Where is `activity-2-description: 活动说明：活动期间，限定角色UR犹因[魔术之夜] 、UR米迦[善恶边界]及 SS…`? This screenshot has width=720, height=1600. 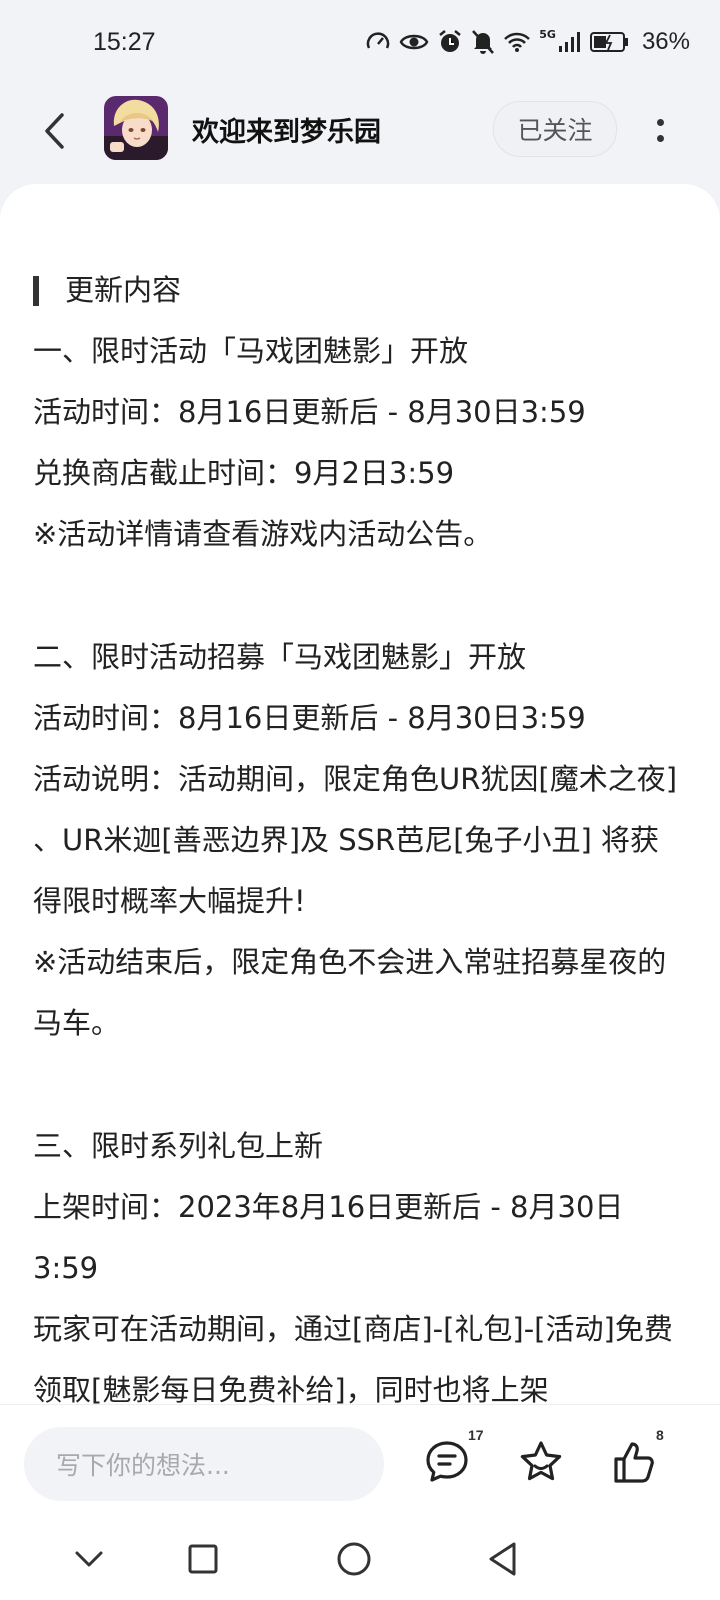
activity-2-description: 活动说明：活动期间，限定角色UR犹因[魔术之夜] 、UR米迦[善恶边界]及 SS… is located at coordinates (355, 840).